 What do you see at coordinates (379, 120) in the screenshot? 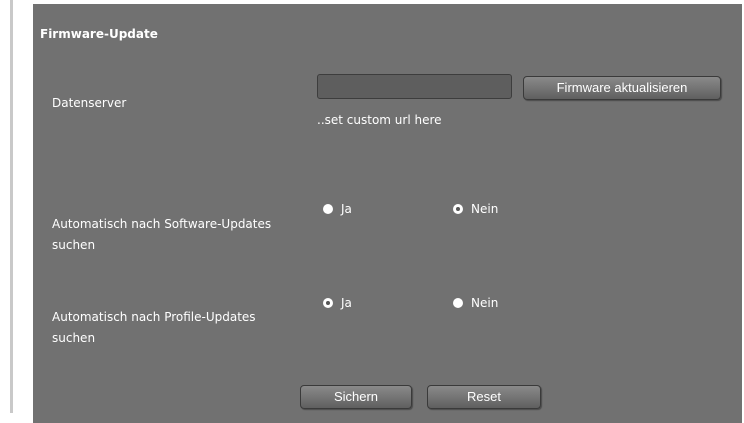
I see `dataserver-hint: ..set custom url here` at bounding box center [379, 120].